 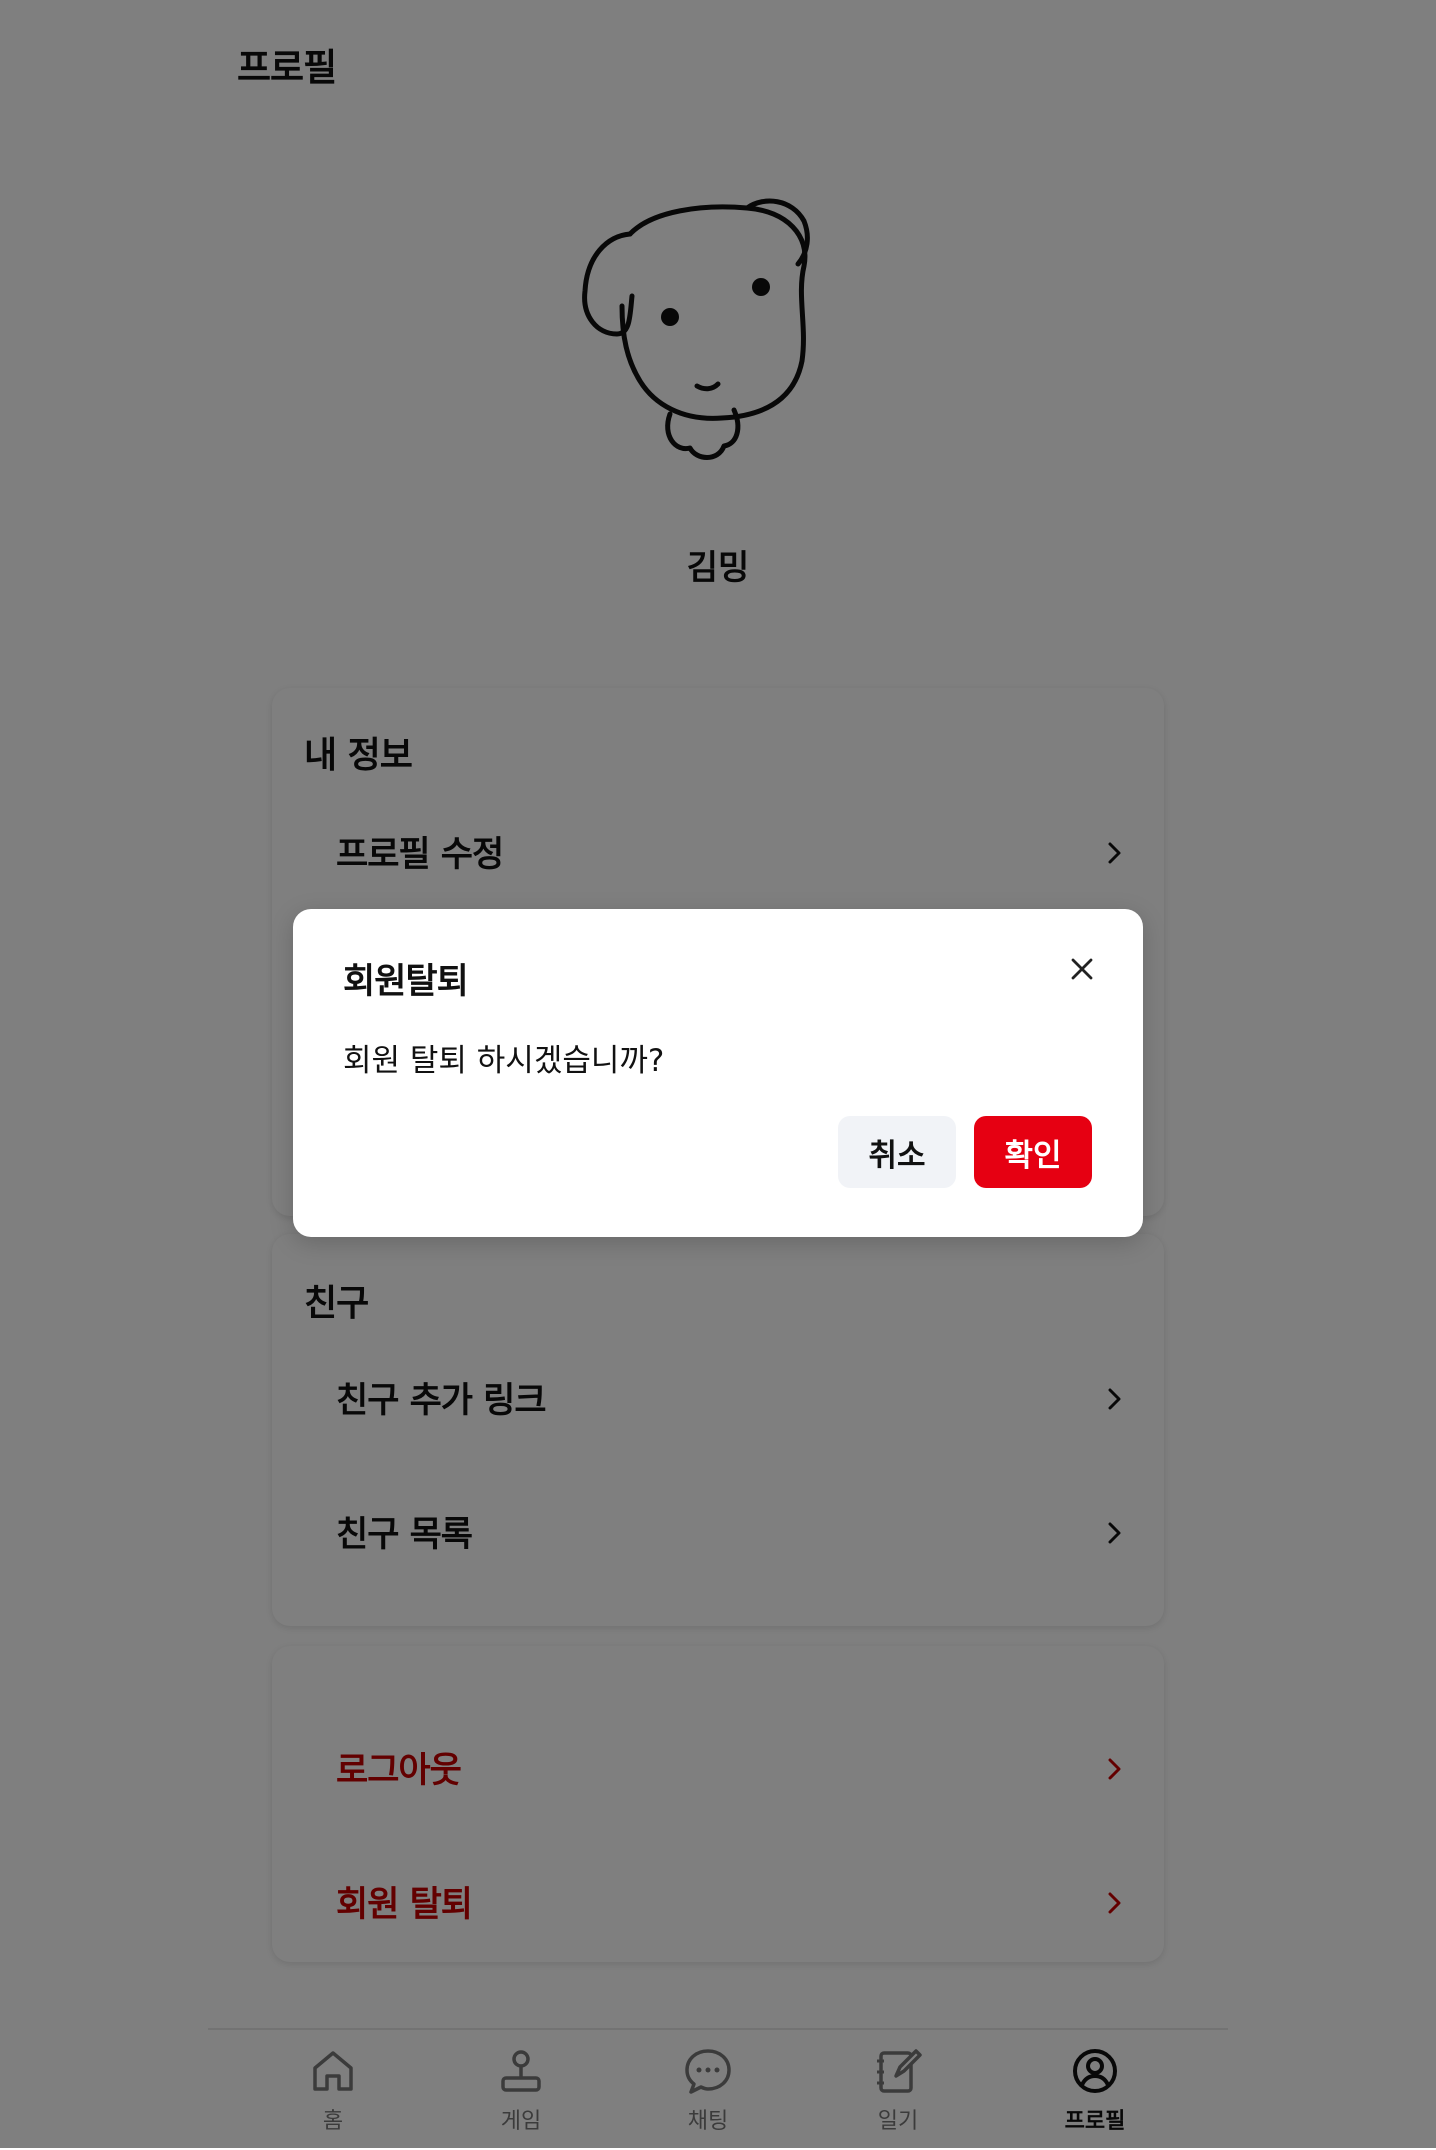 What do you see at coordinates (1033, 1152) in the screenshot?
I see `confirm-button: 확인` at bounding box center [1033, 1152].